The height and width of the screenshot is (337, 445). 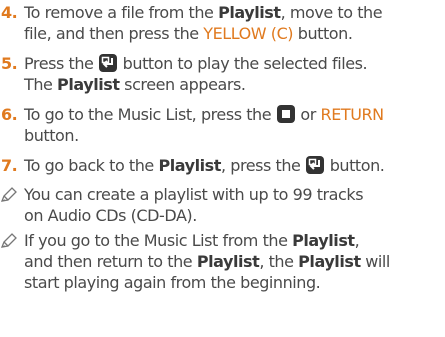 What do you see at coordinates (357, 240) in the screenshot?
I see `note-text: ,` at bounding box center [357, 240].